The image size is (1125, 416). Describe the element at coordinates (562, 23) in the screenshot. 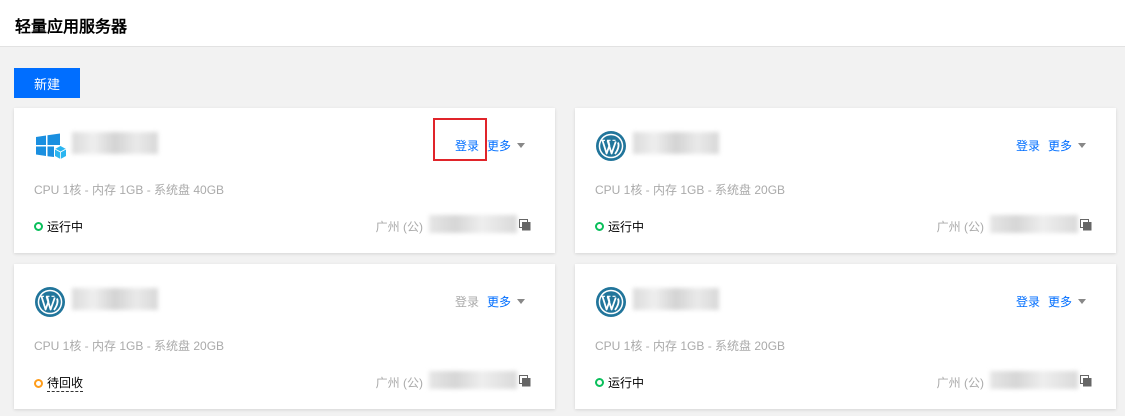

I see `page-header: 轻量应用服务器` at that location.